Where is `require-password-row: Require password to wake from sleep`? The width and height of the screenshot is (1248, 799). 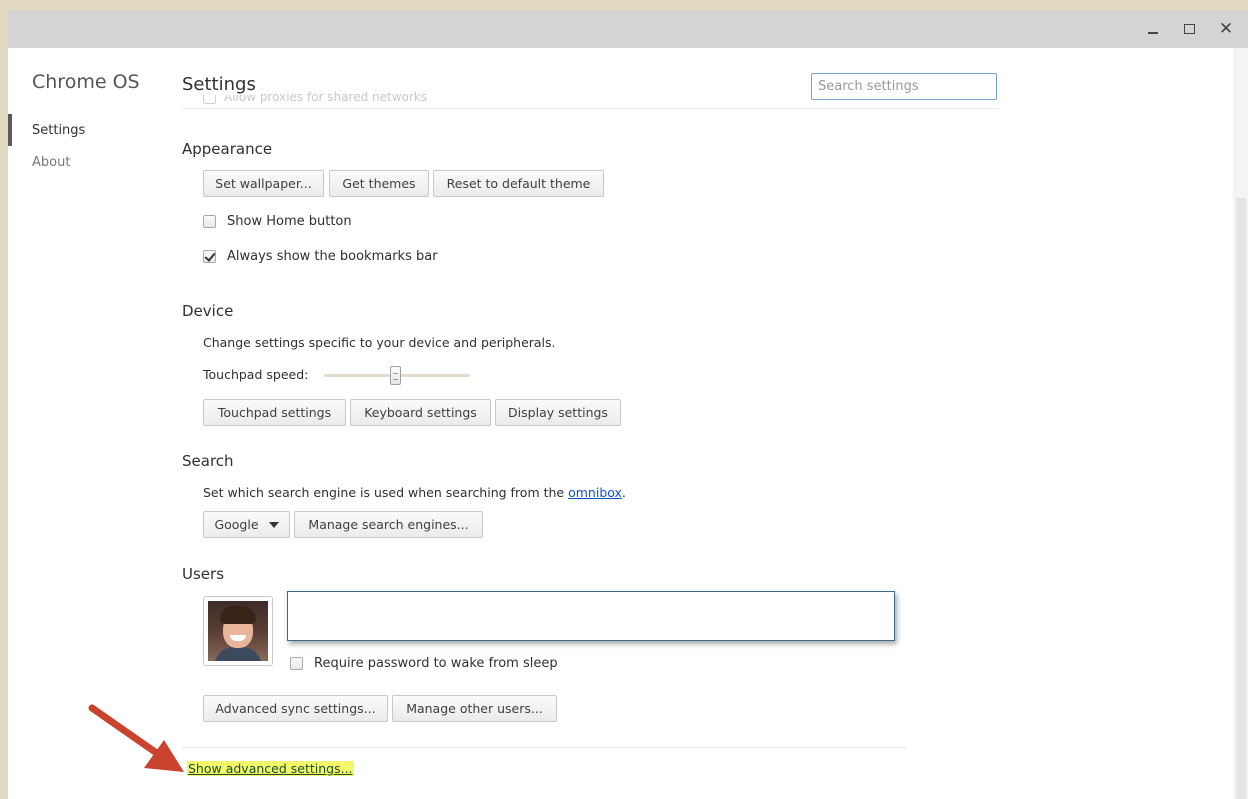
require-password-row: Require password to wake from sleep is located at coordinates (424, 663).